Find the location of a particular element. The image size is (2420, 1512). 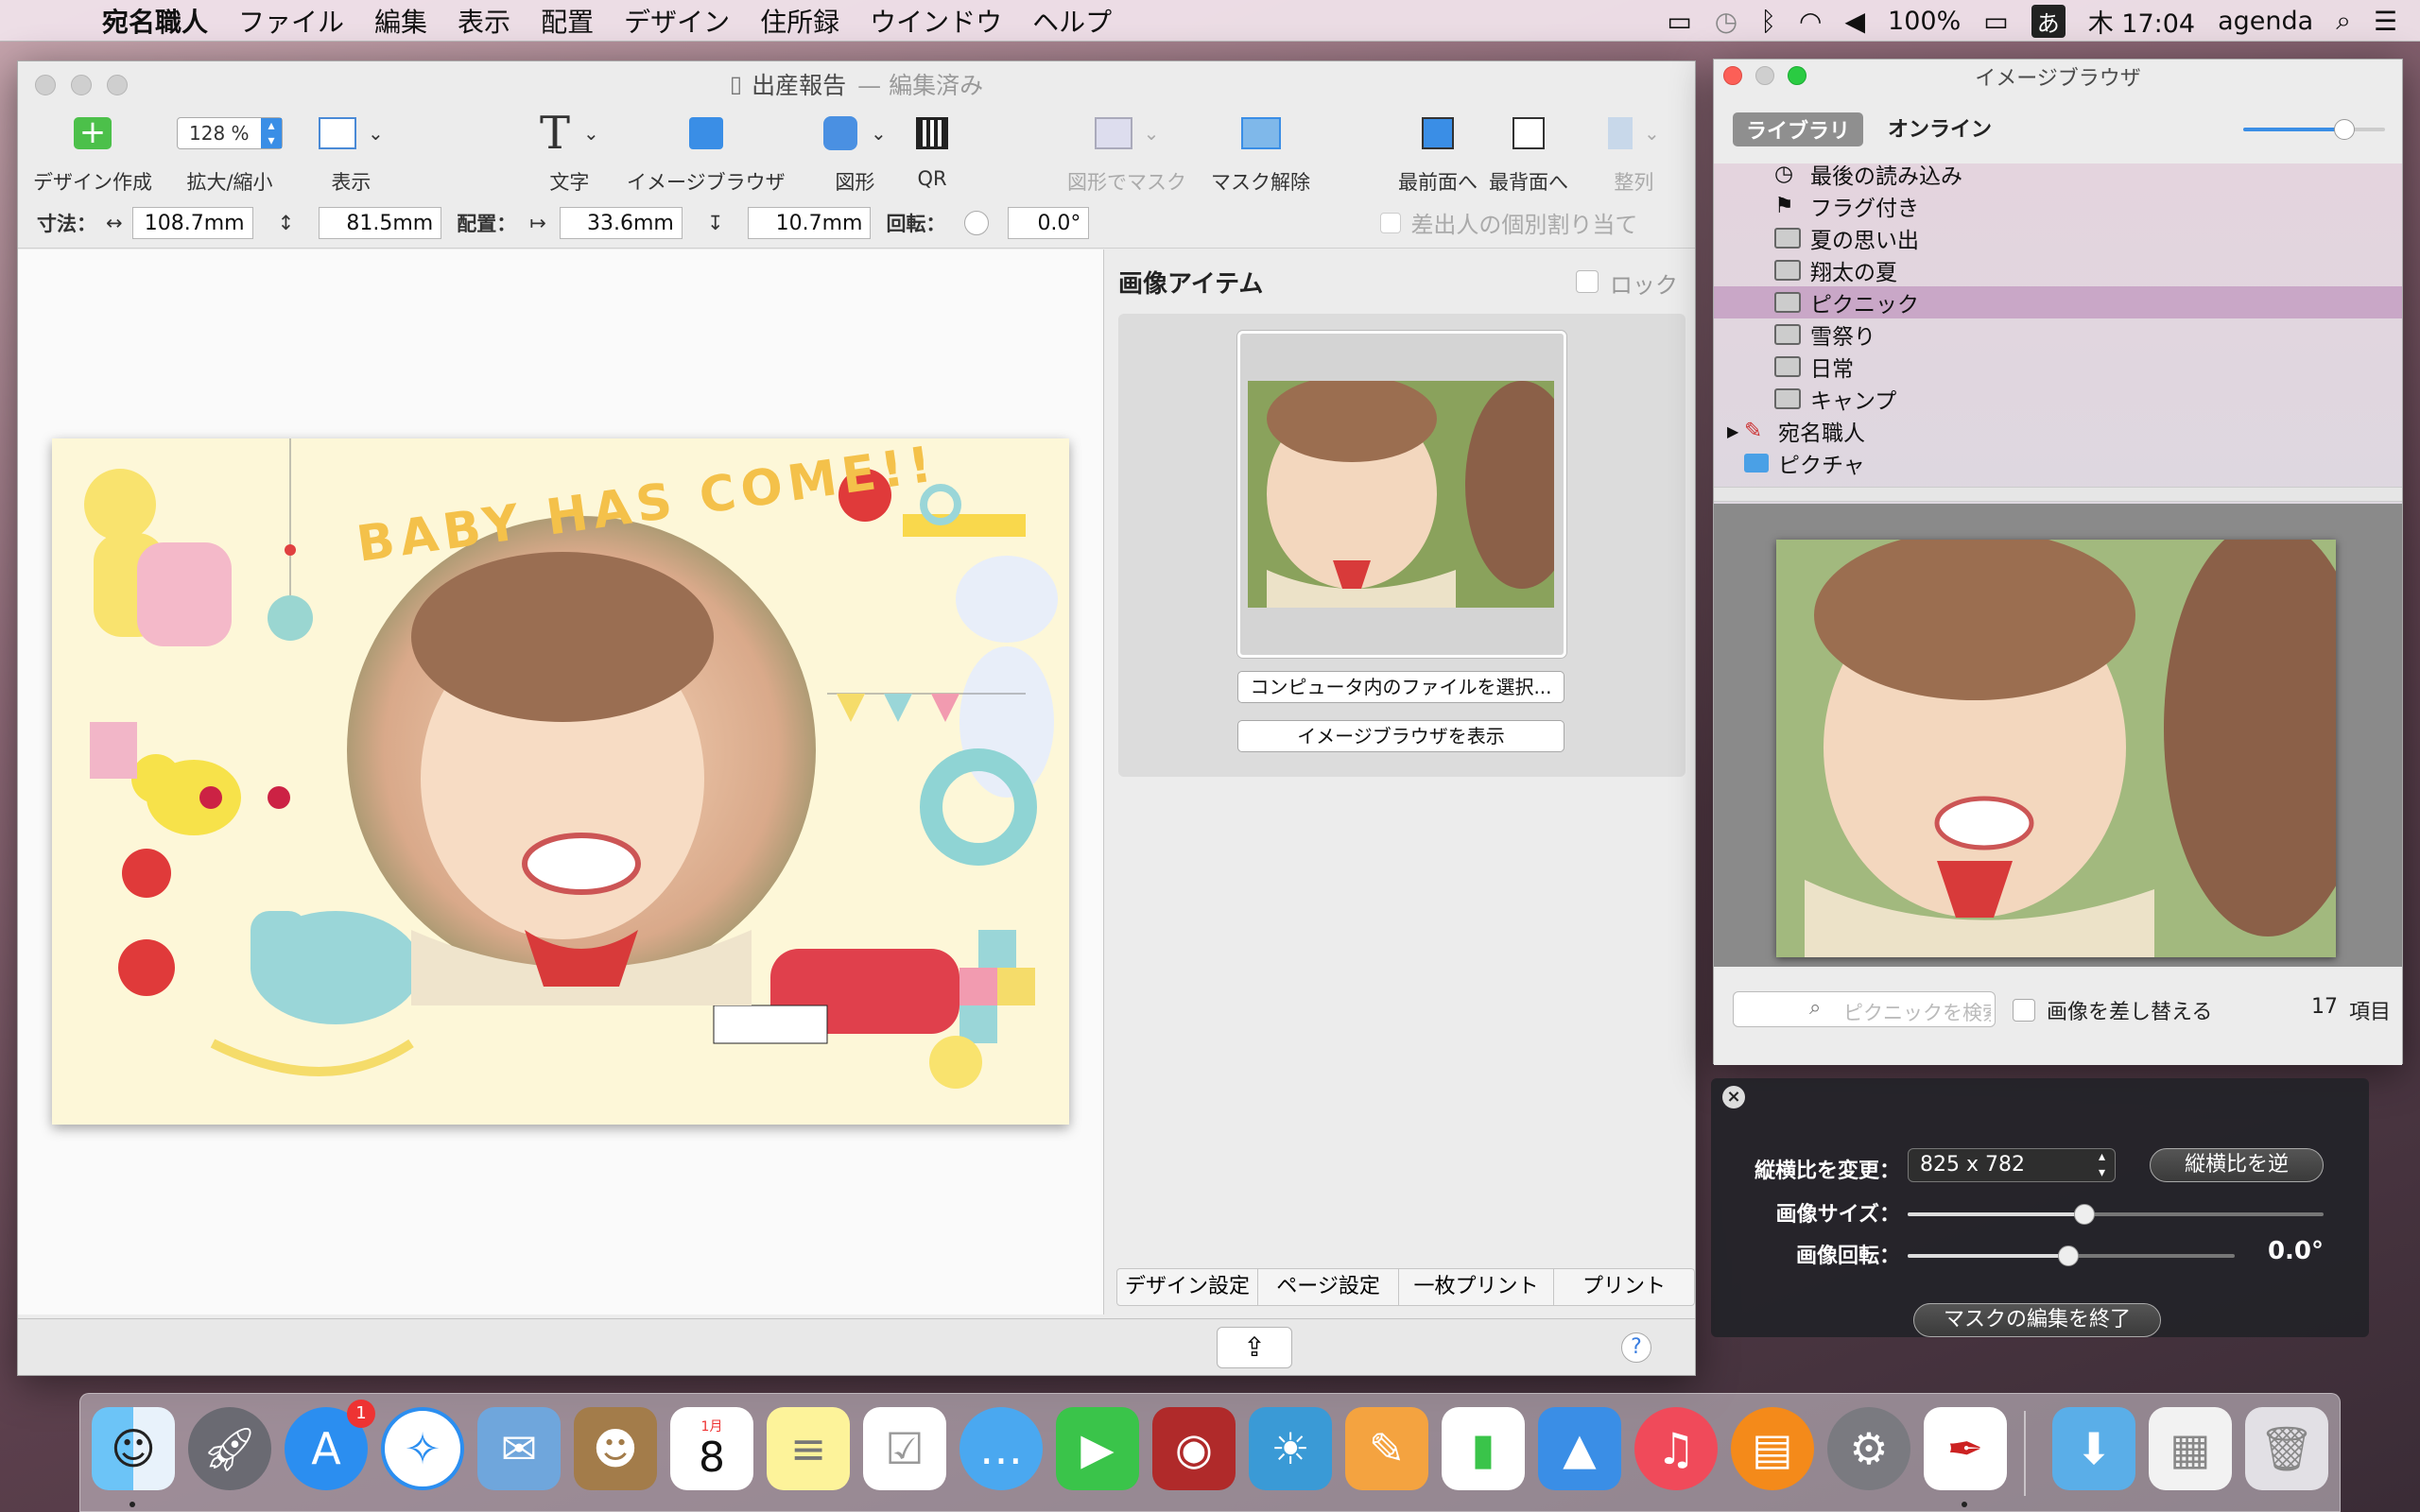

y-position-field: 10.7mm is located at coordinates (810, 222).